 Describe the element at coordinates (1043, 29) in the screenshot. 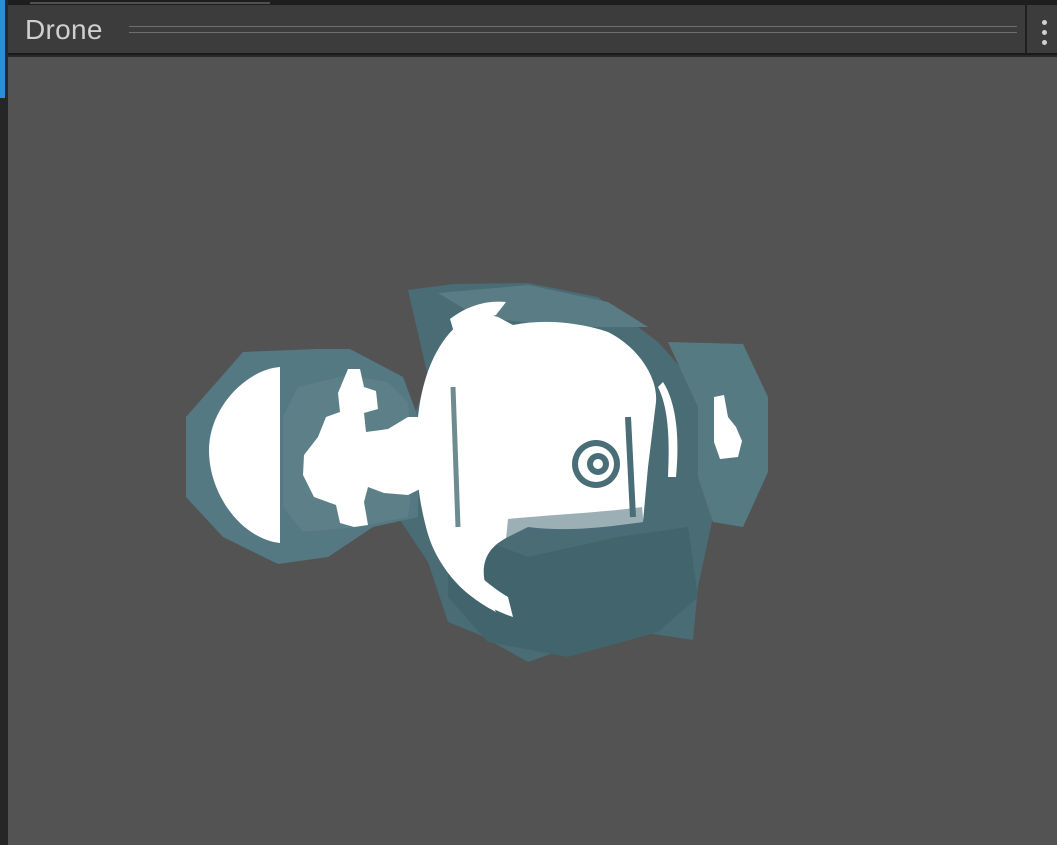

I see `more-options-button` at that location.